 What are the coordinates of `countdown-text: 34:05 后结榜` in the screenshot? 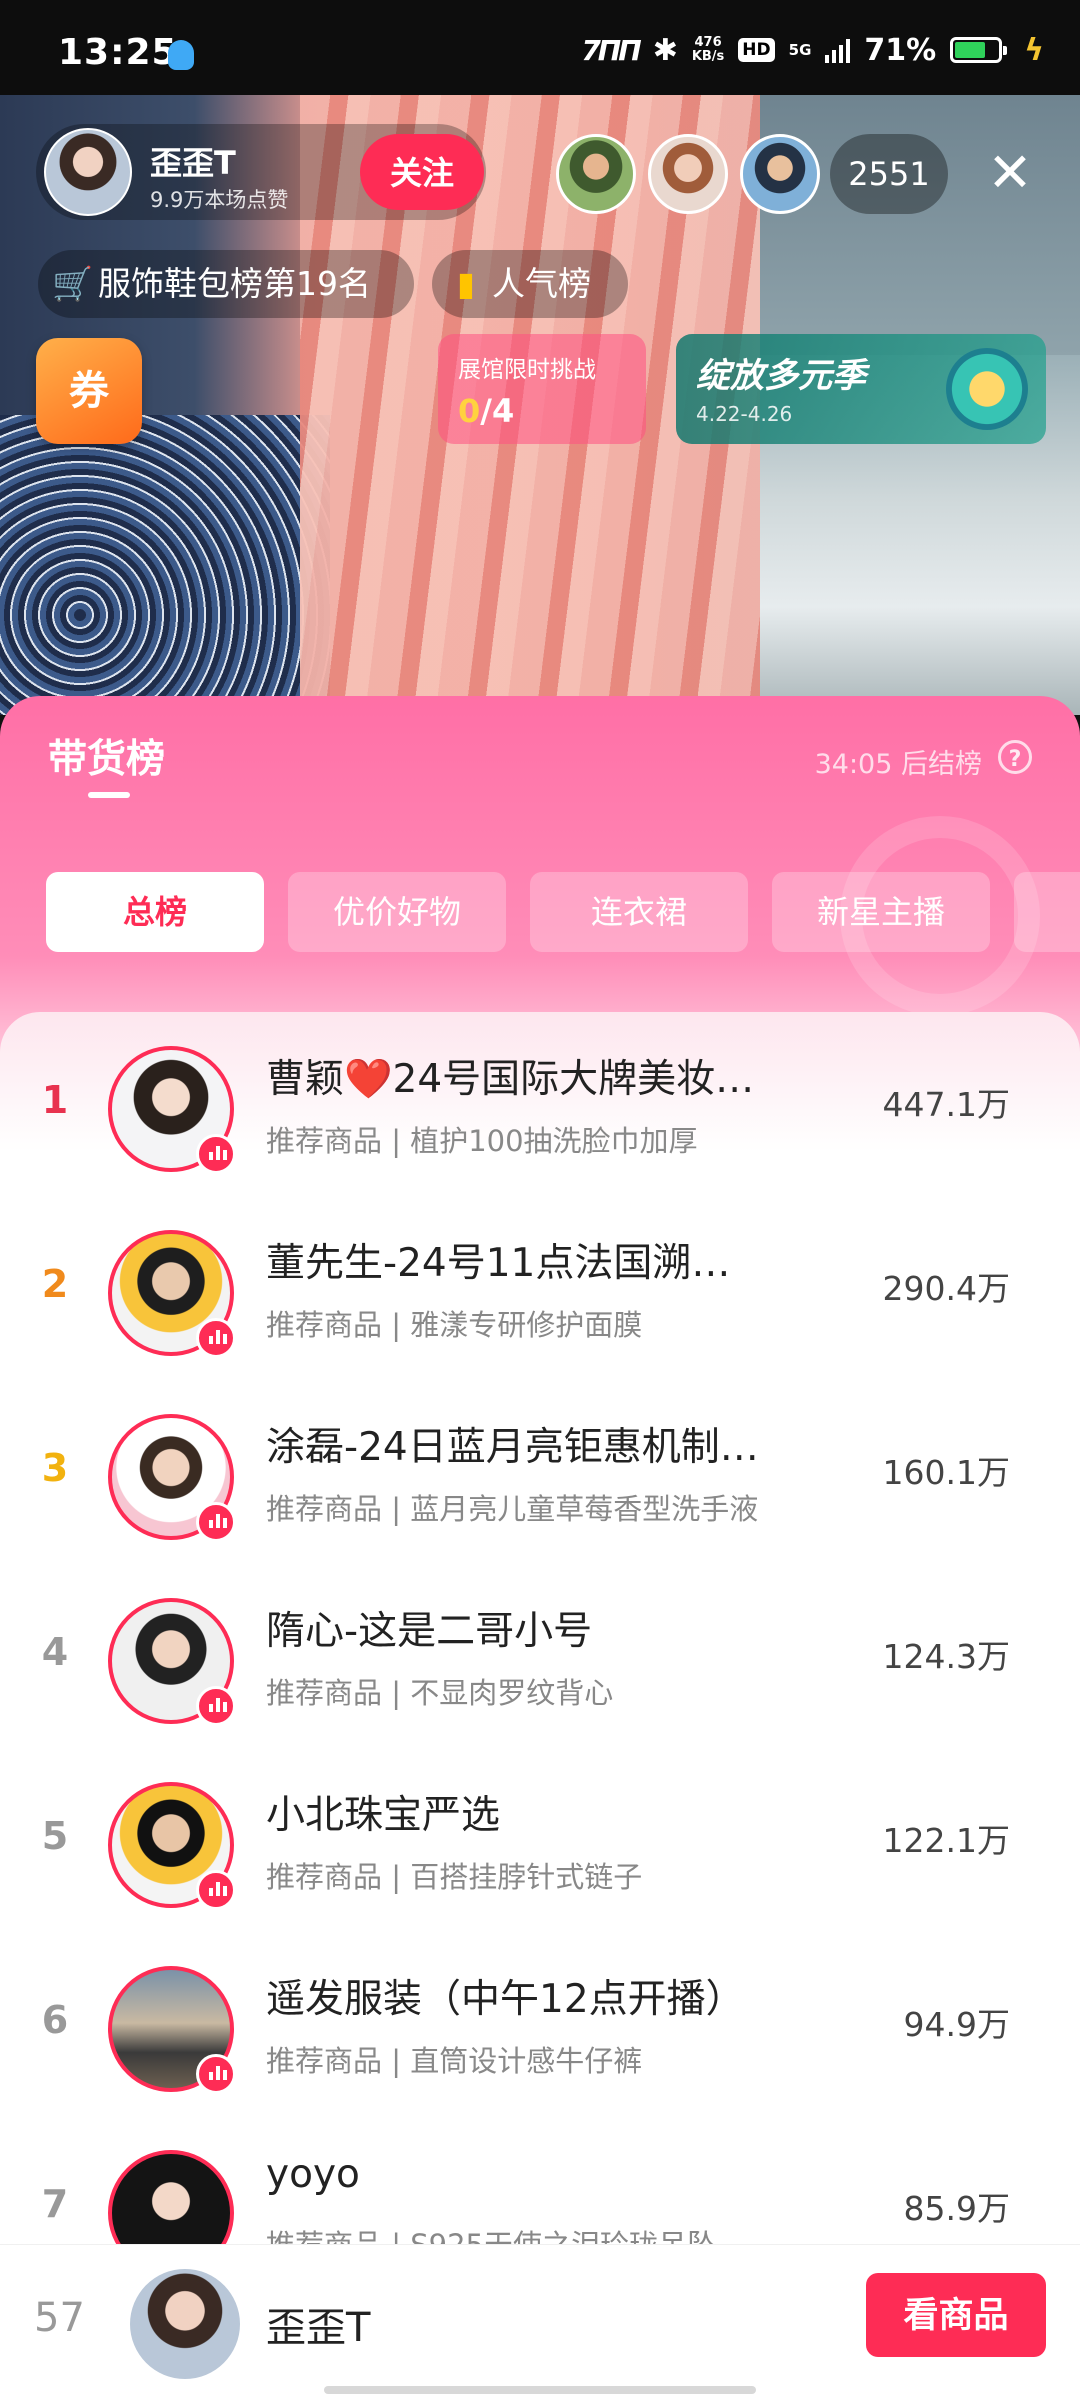 It's located at (898, 764).